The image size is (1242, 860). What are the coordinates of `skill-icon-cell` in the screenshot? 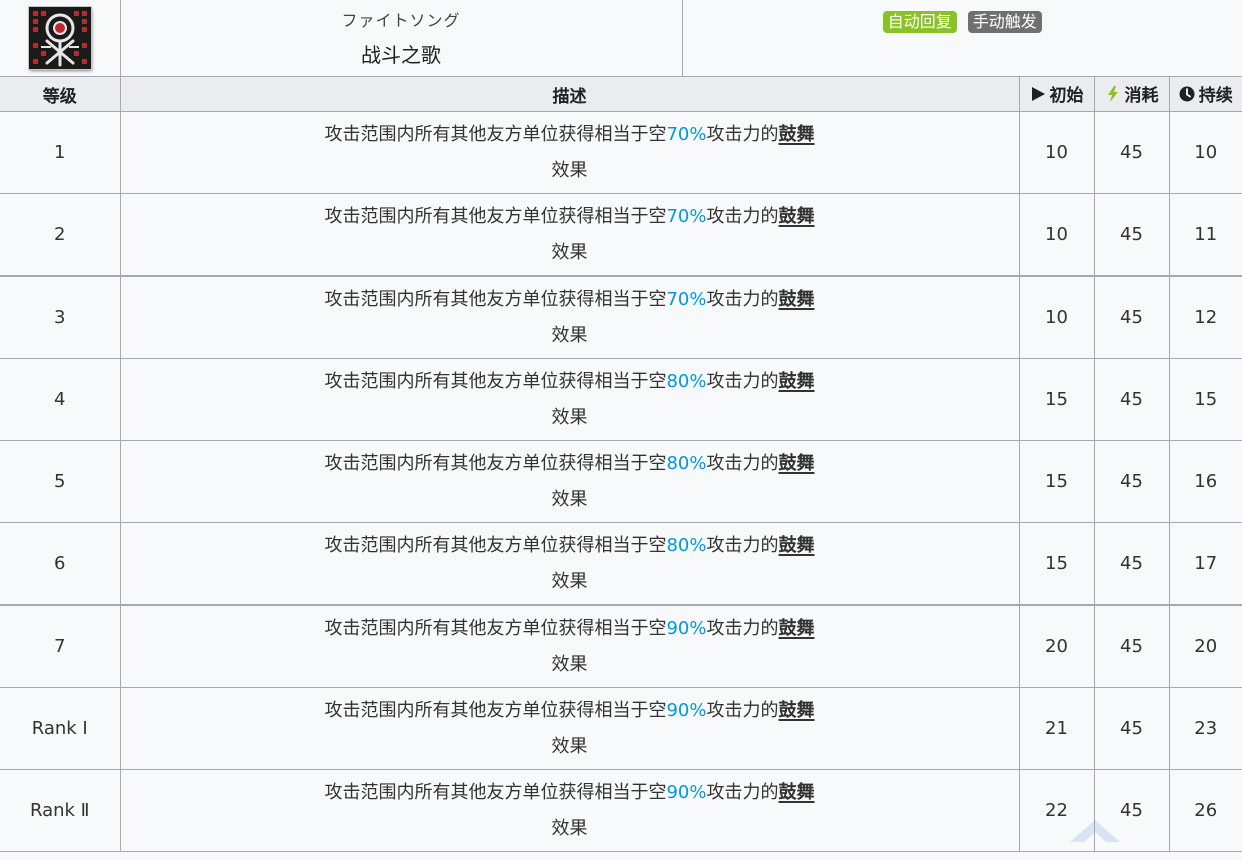 It's located at (60, 38).